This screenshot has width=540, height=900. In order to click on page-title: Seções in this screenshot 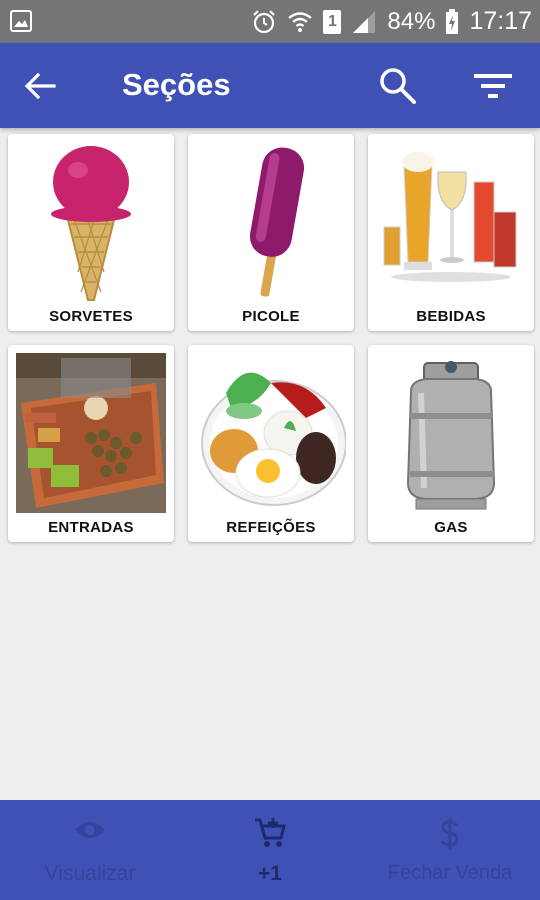, I will do `click(176, 84)`.